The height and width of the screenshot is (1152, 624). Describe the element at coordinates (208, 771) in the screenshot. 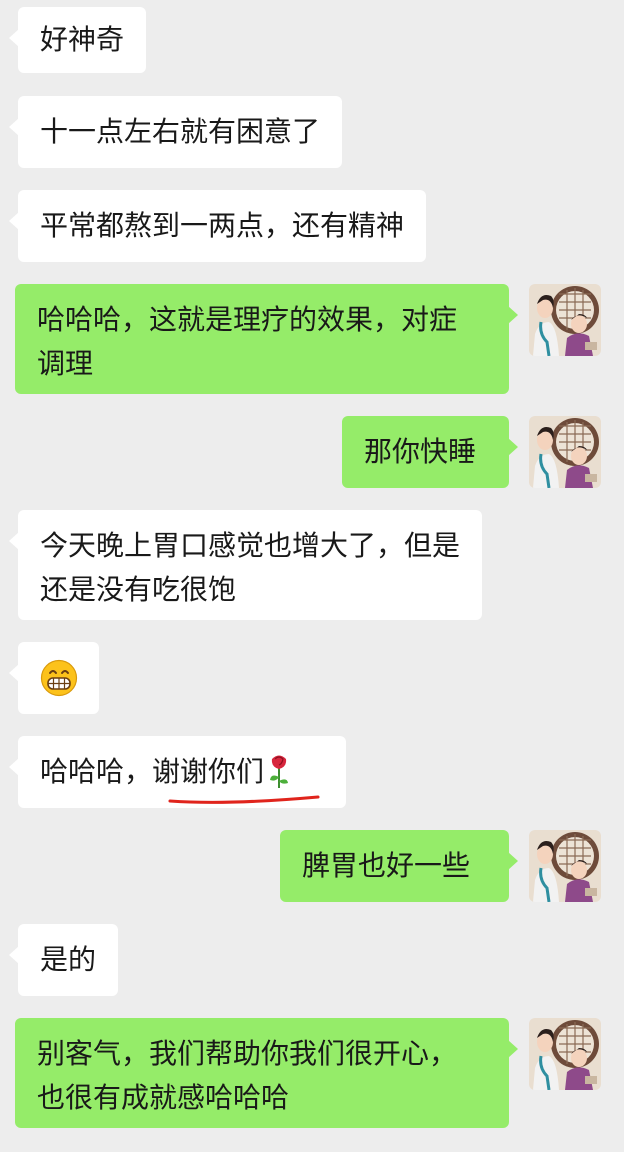

I see `underlined-text: 谢谢你们` at that location.